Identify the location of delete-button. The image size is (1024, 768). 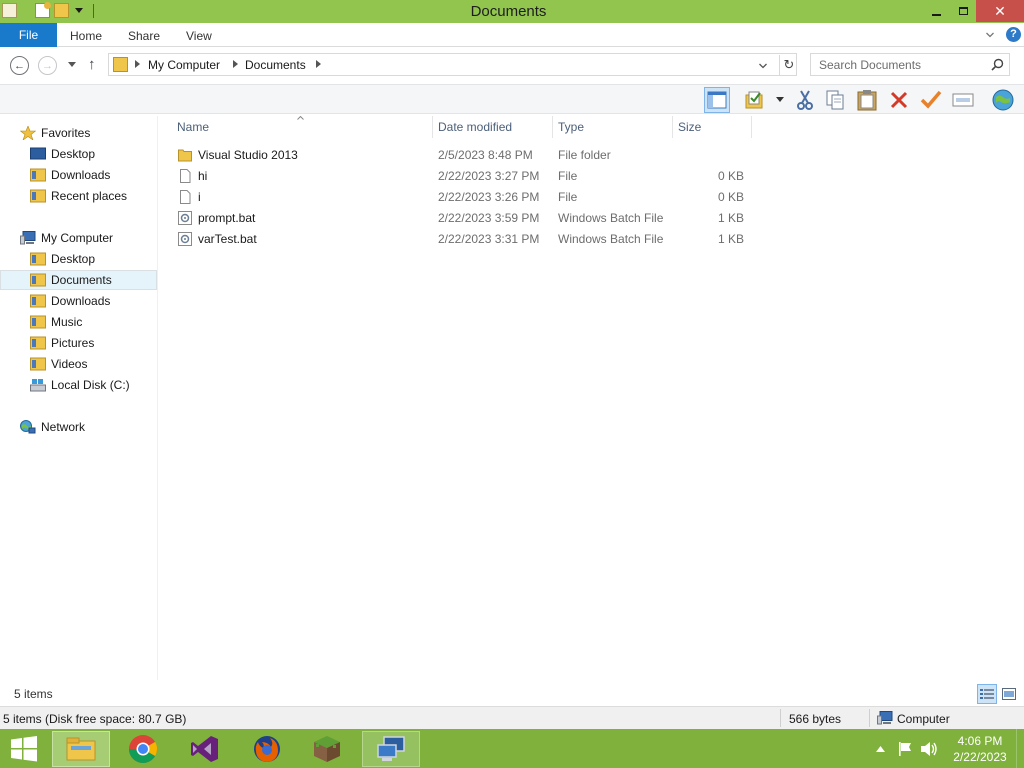
(899, 100).